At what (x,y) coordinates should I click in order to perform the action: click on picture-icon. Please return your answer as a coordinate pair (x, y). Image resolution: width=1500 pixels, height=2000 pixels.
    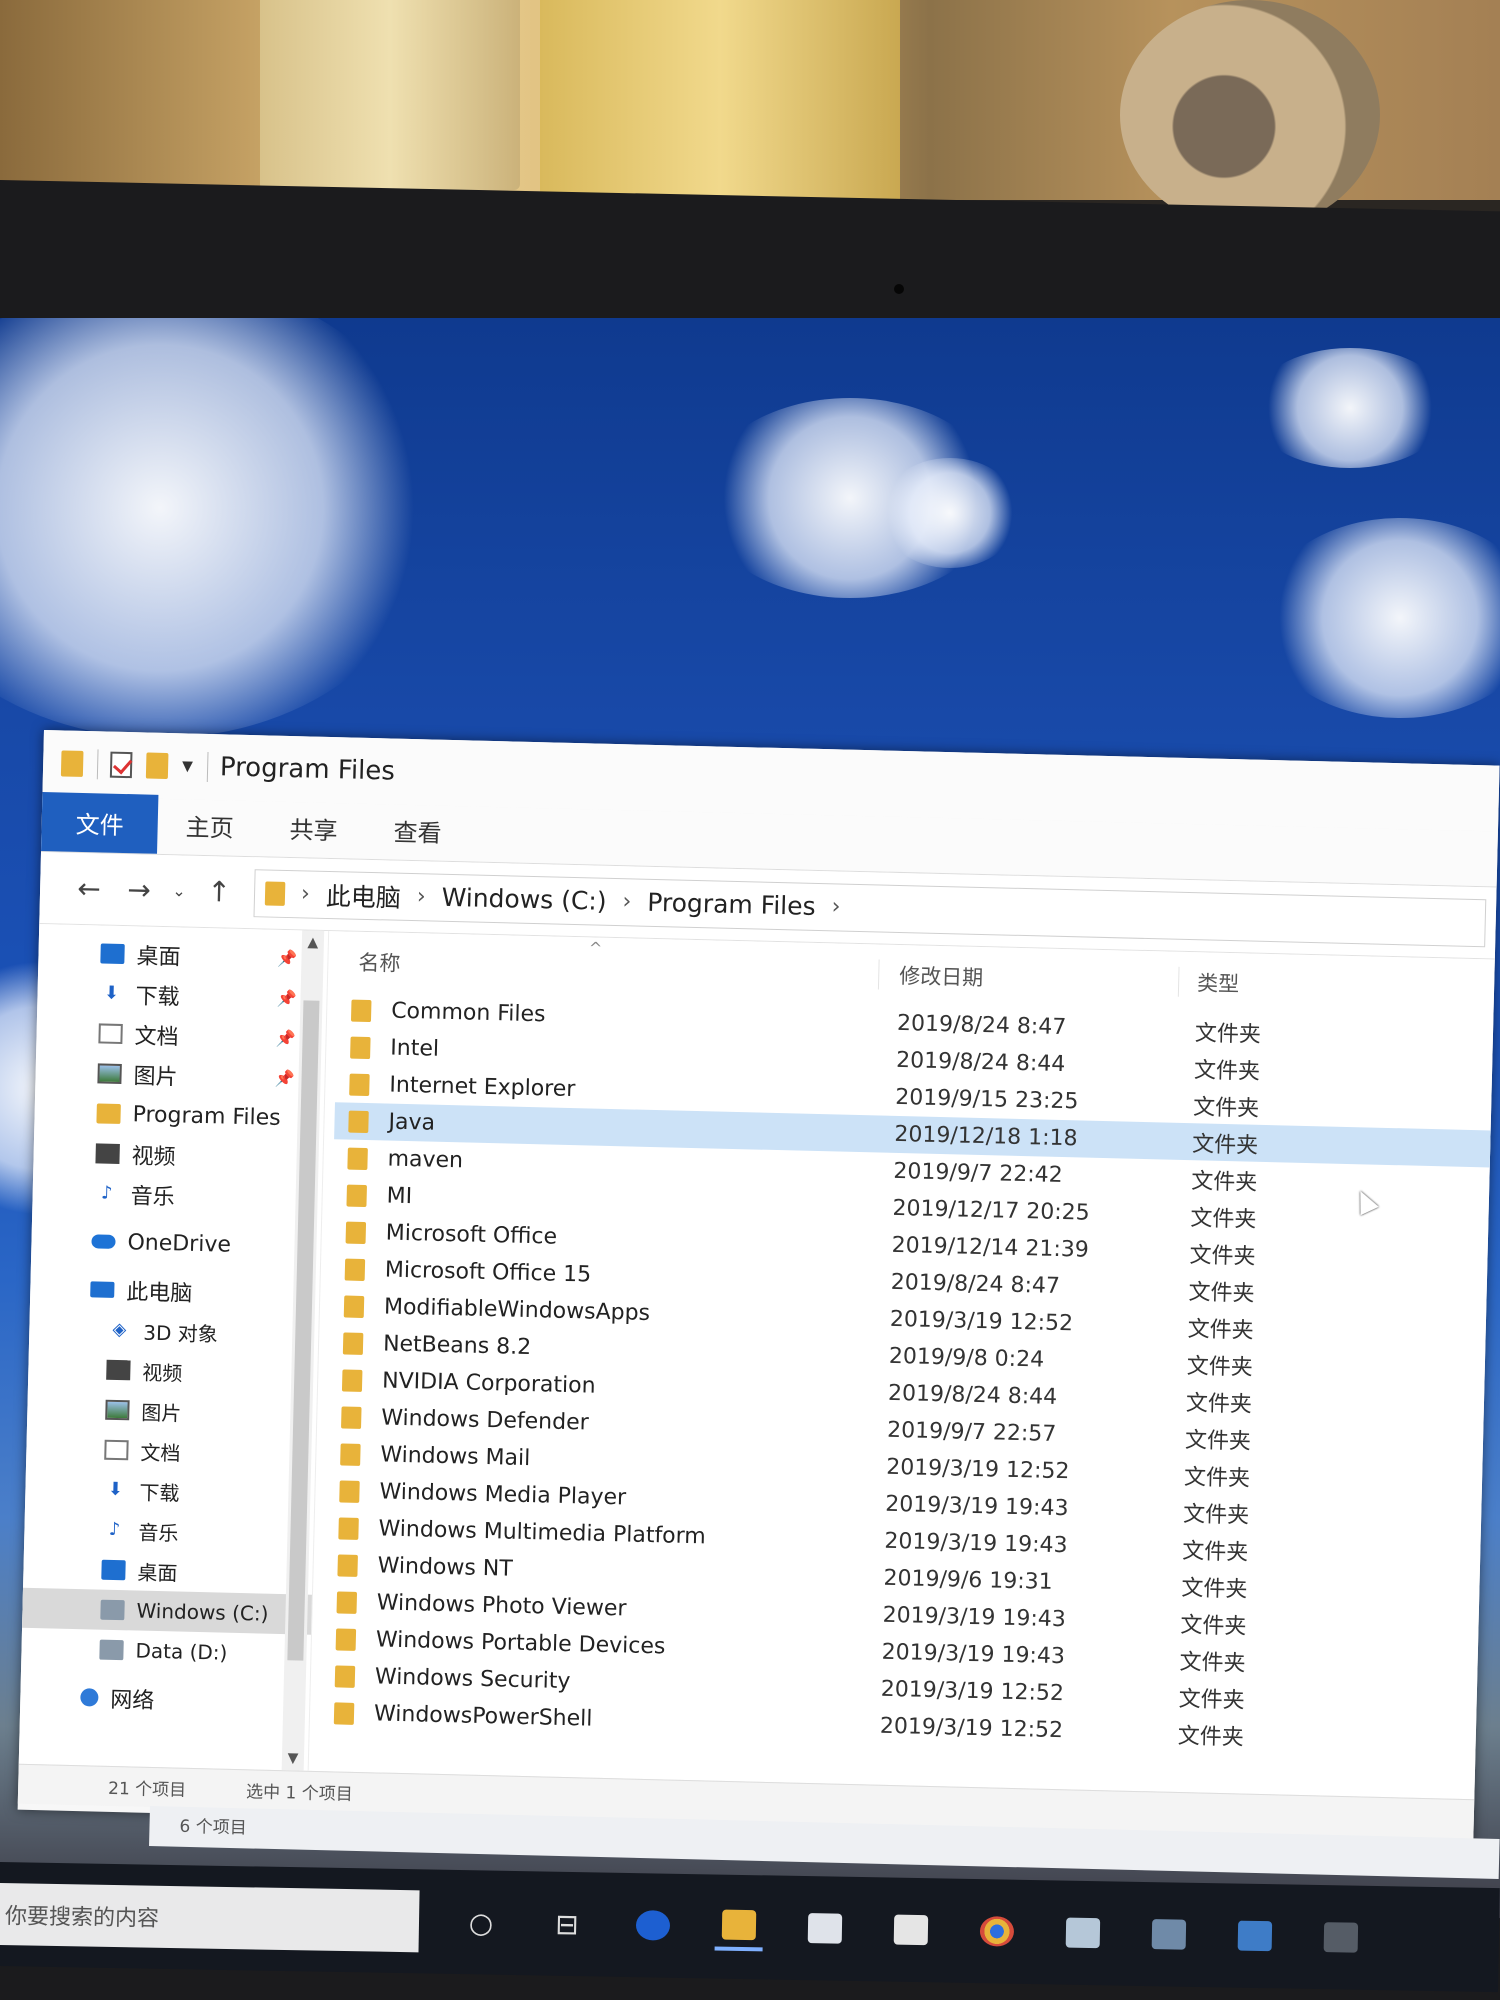
    Looking at the image, I should click on (109, 1073).